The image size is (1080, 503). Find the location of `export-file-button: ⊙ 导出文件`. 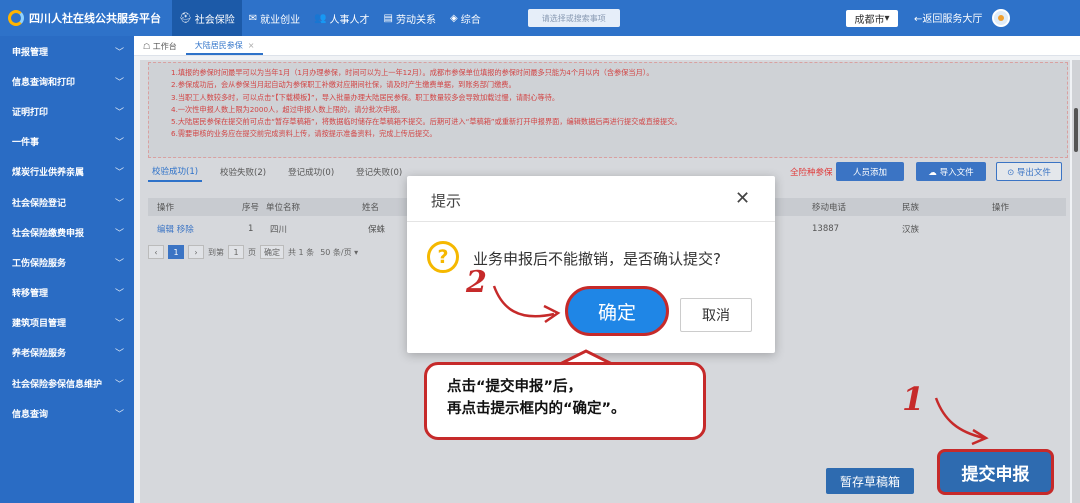

export-file-button: ⊙ 导出文件 is located at coordinates (1029, 171).